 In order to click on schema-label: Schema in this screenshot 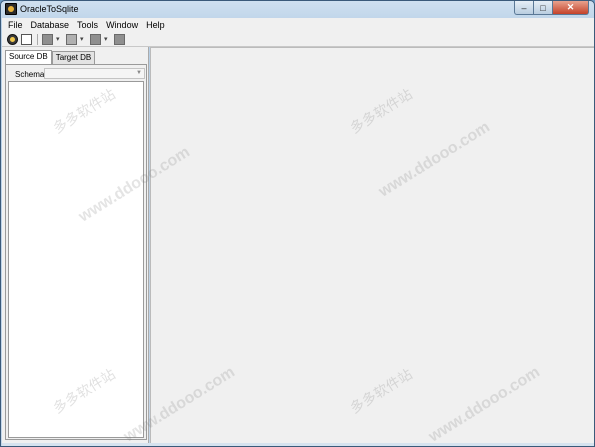, I will do `click(30, 74)`.